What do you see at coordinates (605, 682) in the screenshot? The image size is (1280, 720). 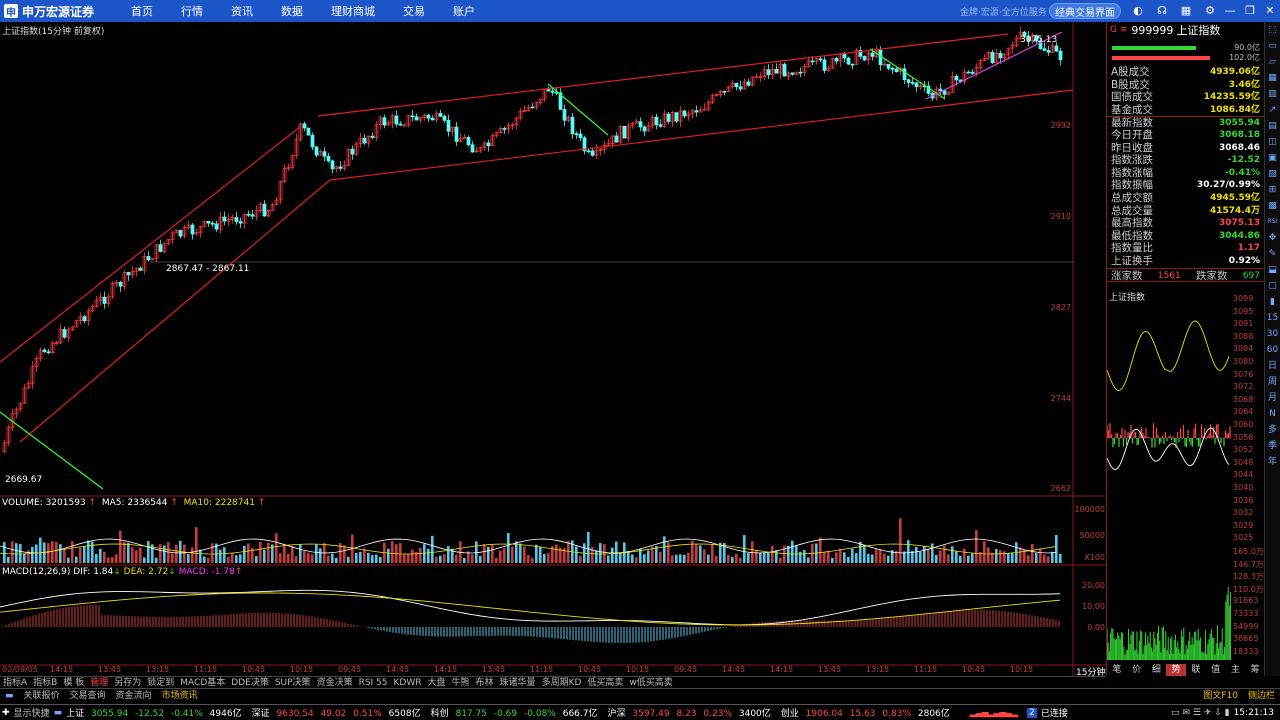 I see `indicator-tab: 低买高卖` at bounding box center [605, 682].